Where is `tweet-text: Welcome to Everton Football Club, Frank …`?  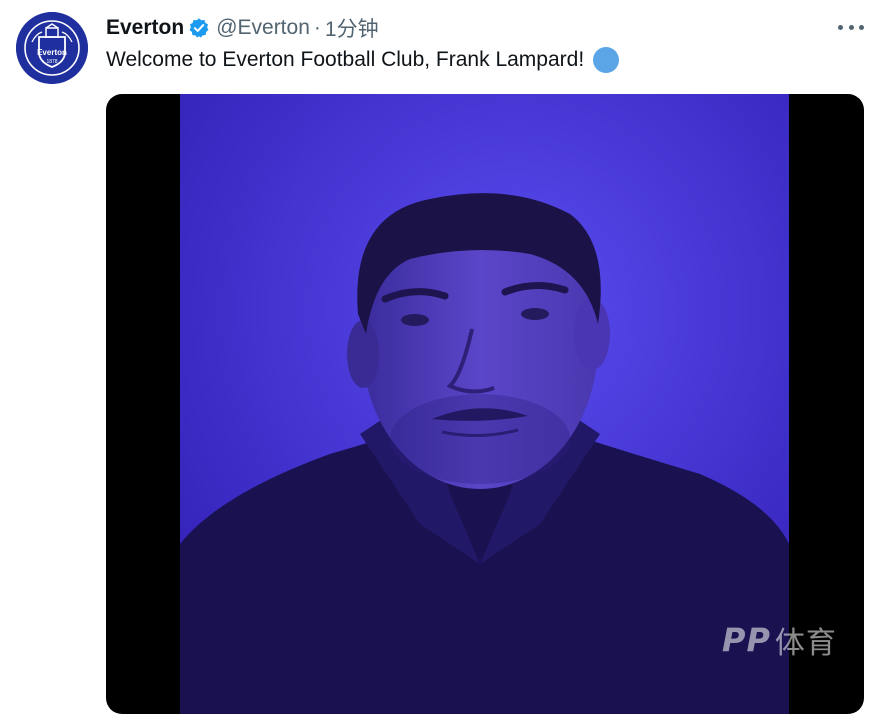
tweet-text: Welcome to Everton Football Club, Frank … is located at coordinates (363, 60).